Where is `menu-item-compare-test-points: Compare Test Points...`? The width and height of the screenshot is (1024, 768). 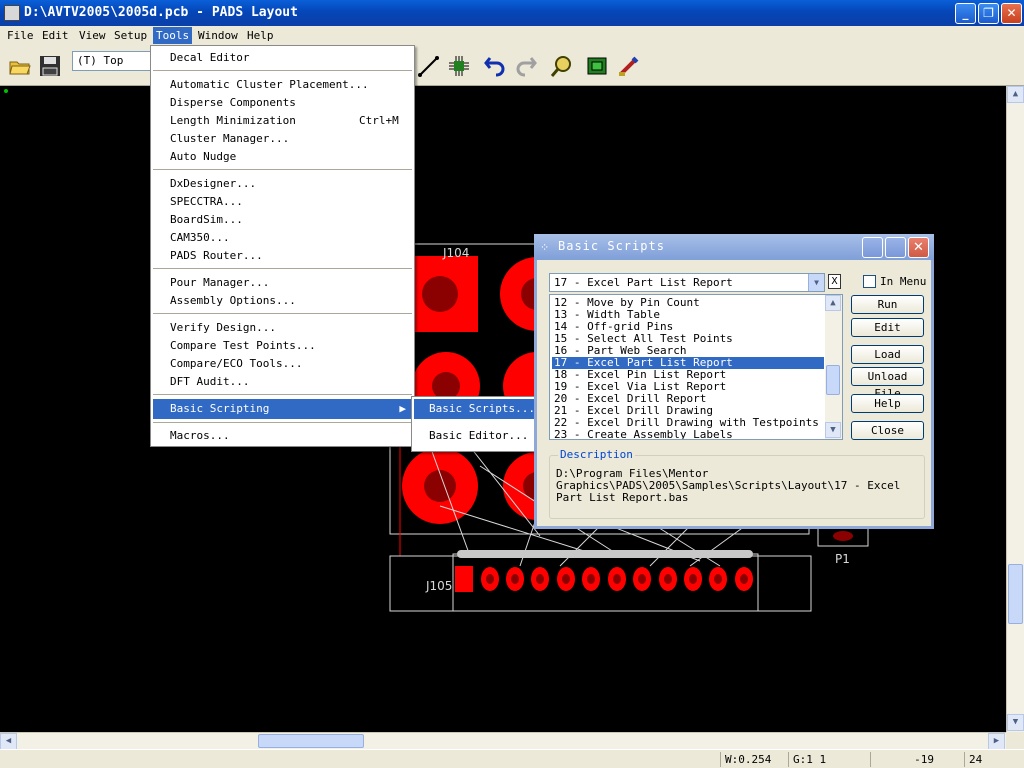 menu-item-compare-test-points: Compare Test Points... is located at coordinates (282, 346).